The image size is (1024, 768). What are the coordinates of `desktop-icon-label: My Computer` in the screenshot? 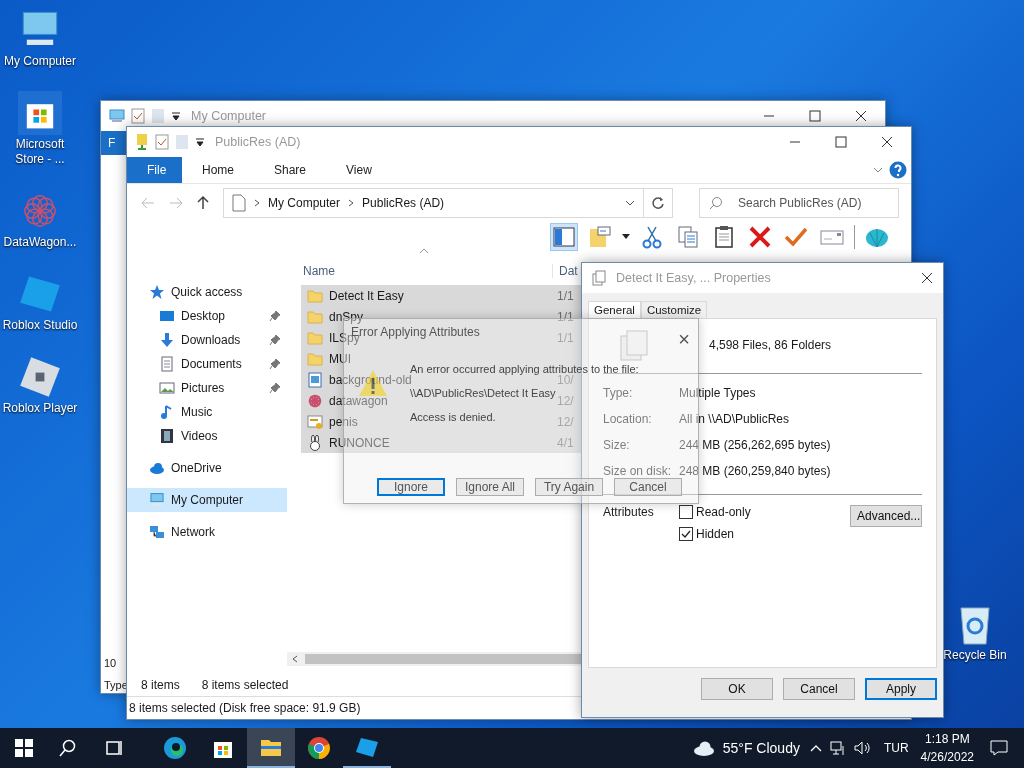 It's located at (40, 61).